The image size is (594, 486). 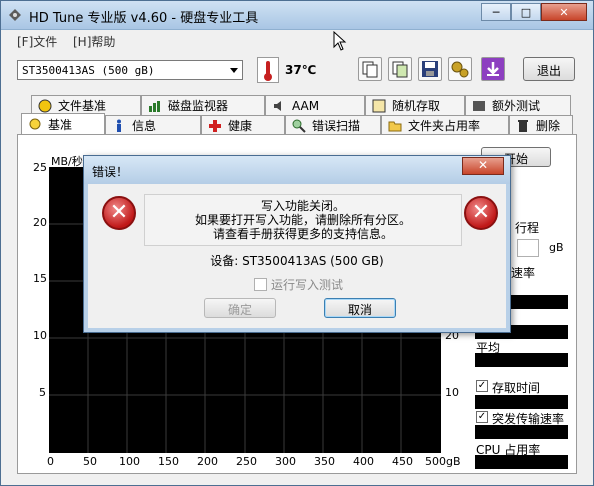 I want to click on monitor-chart-icon, so click(x=155, y=106).